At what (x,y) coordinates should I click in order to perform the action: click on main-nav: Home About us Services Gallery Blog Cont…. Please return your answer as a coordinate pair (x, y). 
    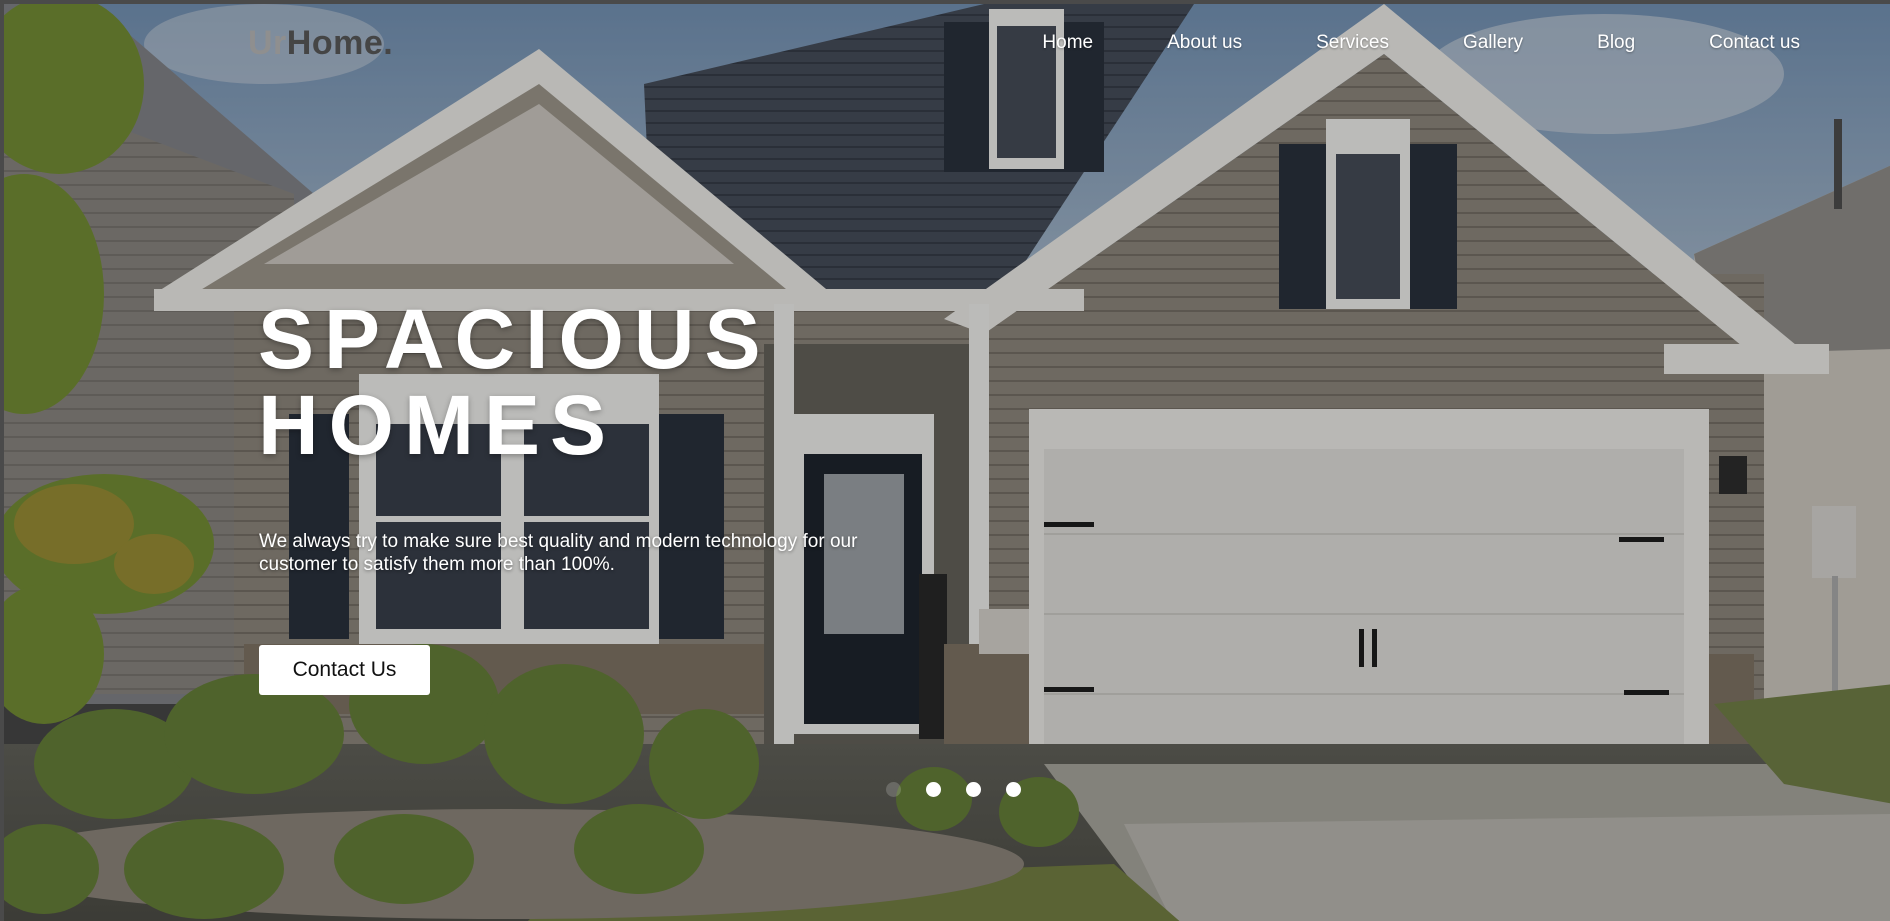
    Looking at the image, I should click on (1384, 43).